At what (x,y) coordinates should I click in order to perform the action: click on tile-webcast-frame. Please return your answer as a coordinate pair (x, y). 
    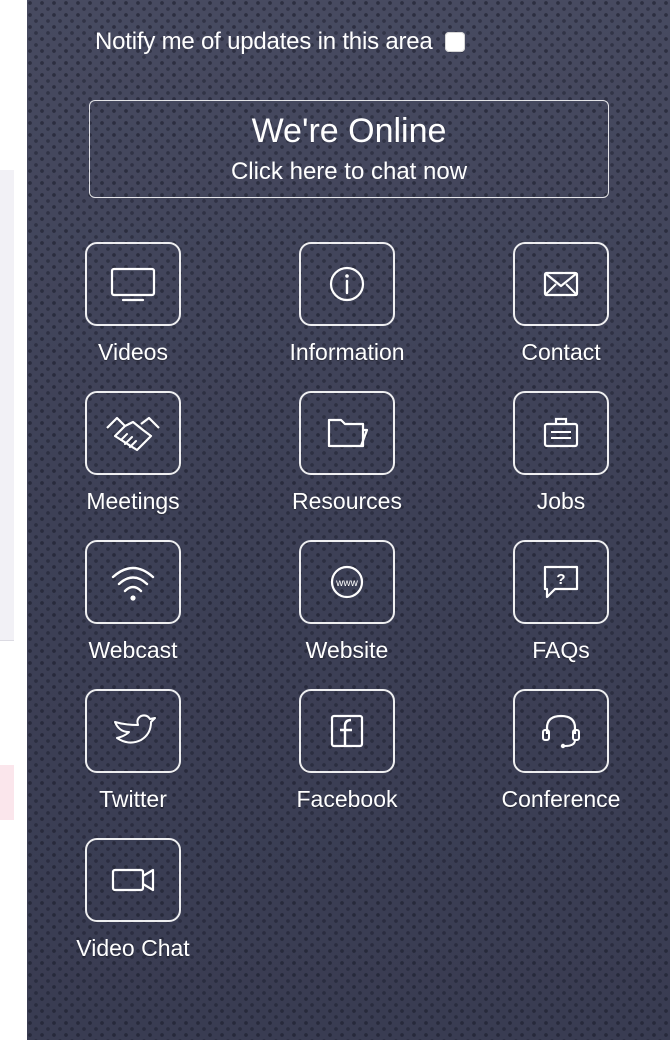
    Looking at the image, I should click on (133, 582).